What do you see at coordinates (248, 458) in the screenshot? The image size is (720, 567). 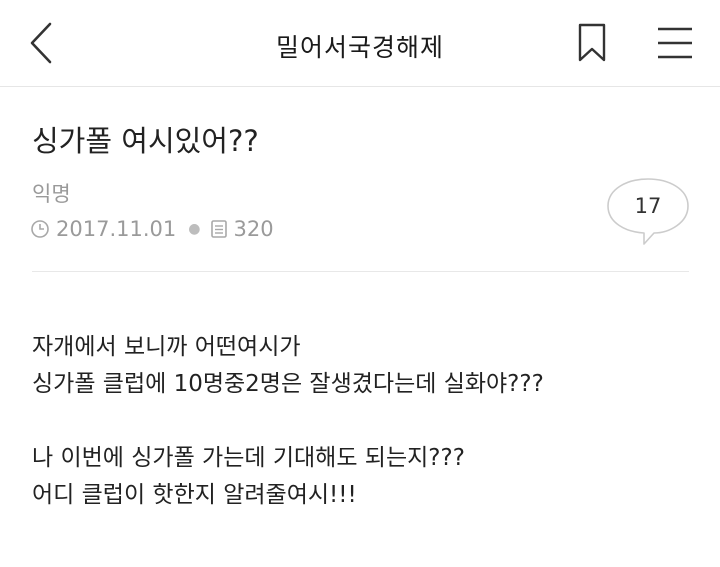 I see `body-line: 나 이번에 싱가폴 가는데 기대해도 되는지???` at bounding box center [248, 458].